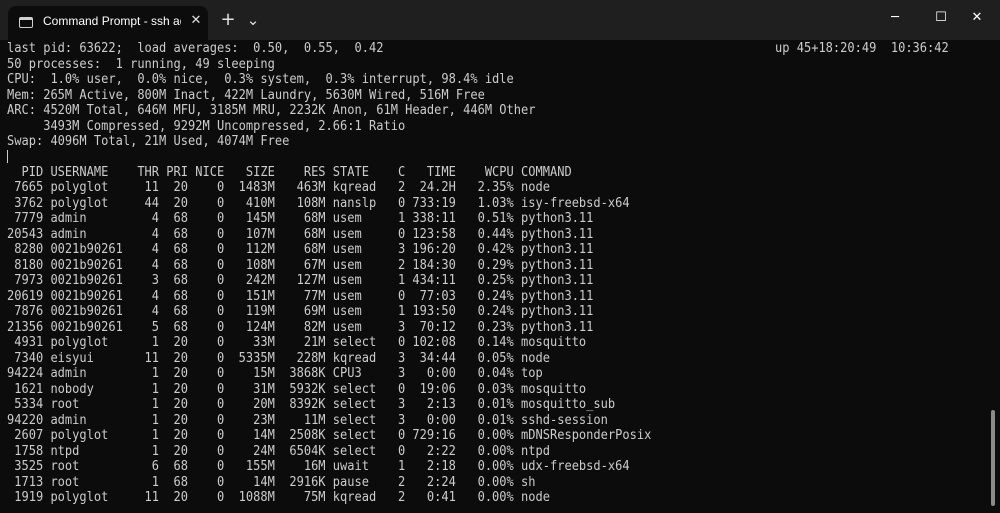 This screenshot has height=513, width=1000. Describe the element at coordinates (7, 156) in the screenshot. I see `text-cursor` at that location.